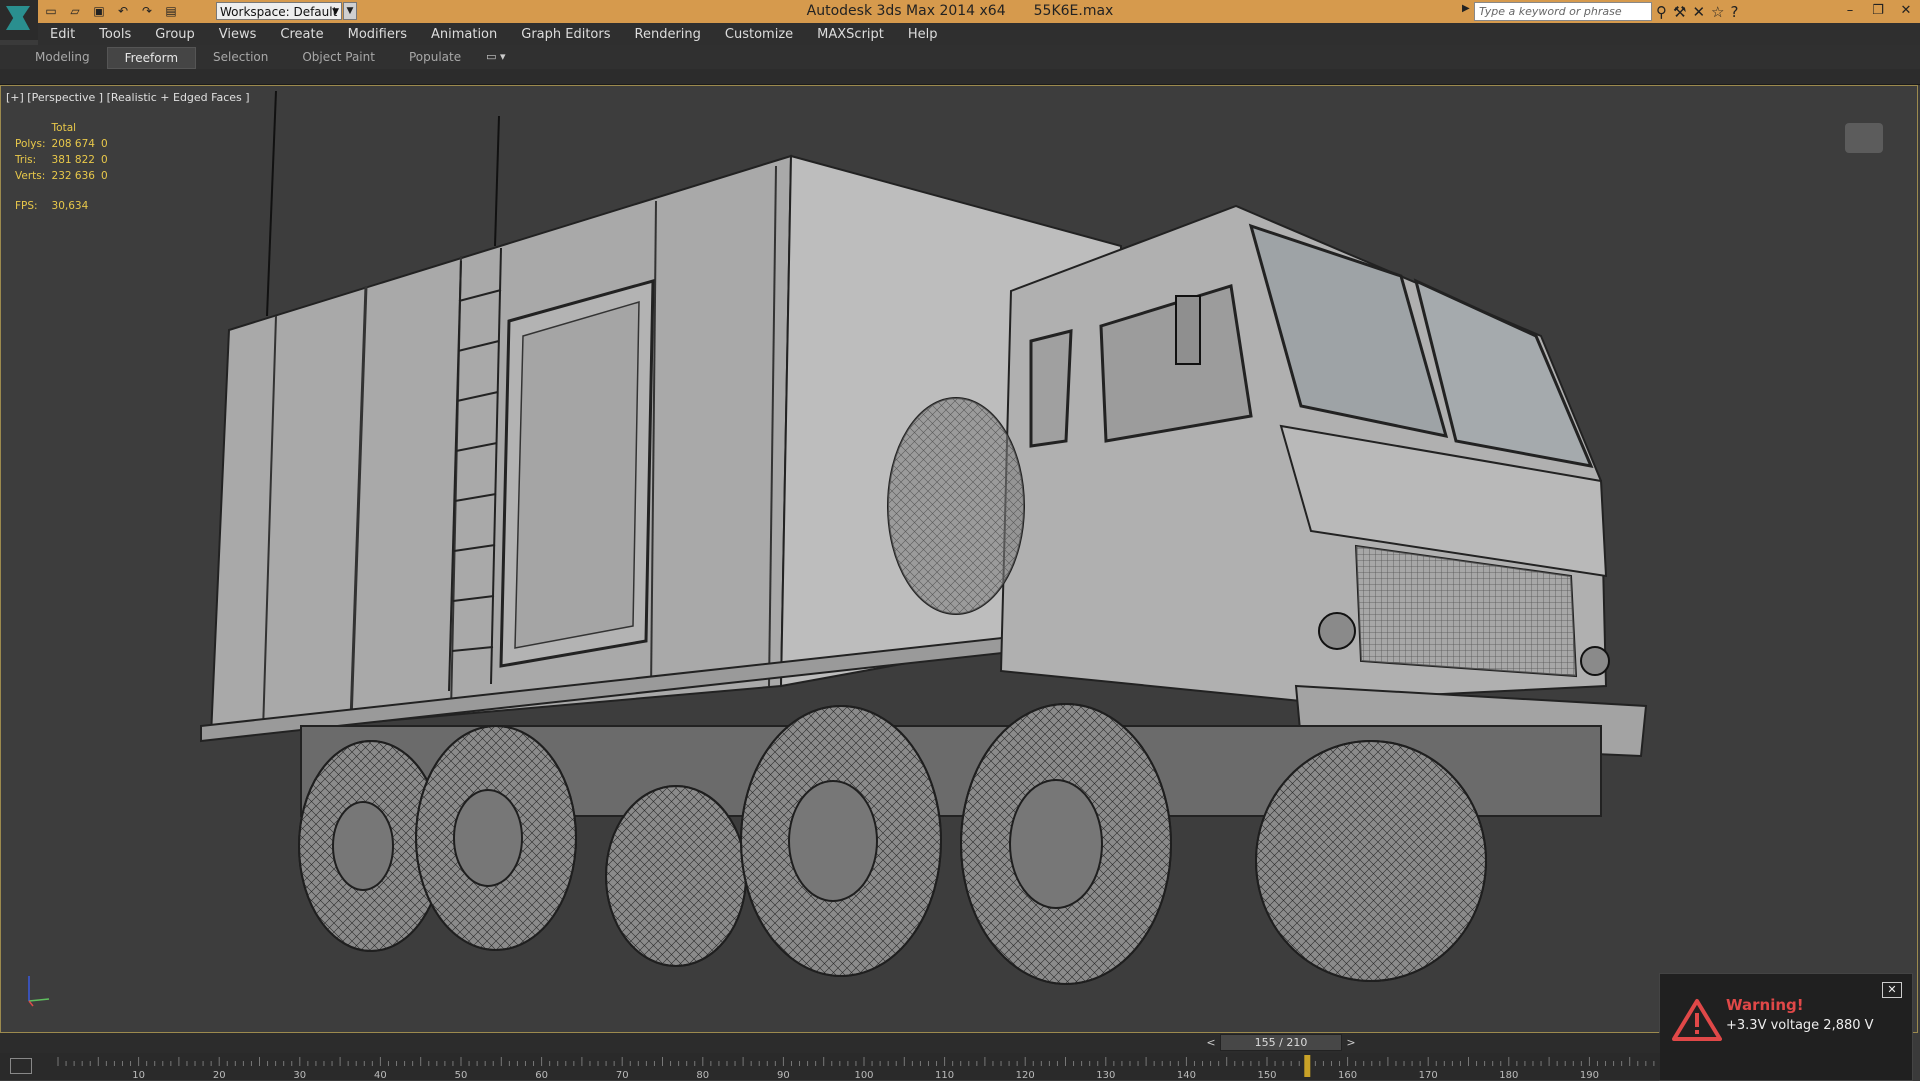 Image resolution: width=1920 pixels, height=1081 pixels. Describe the element at coordinates (495, 58) in the screenshot. I see `ribbon-options-icon: ▭ ▾` at that location.